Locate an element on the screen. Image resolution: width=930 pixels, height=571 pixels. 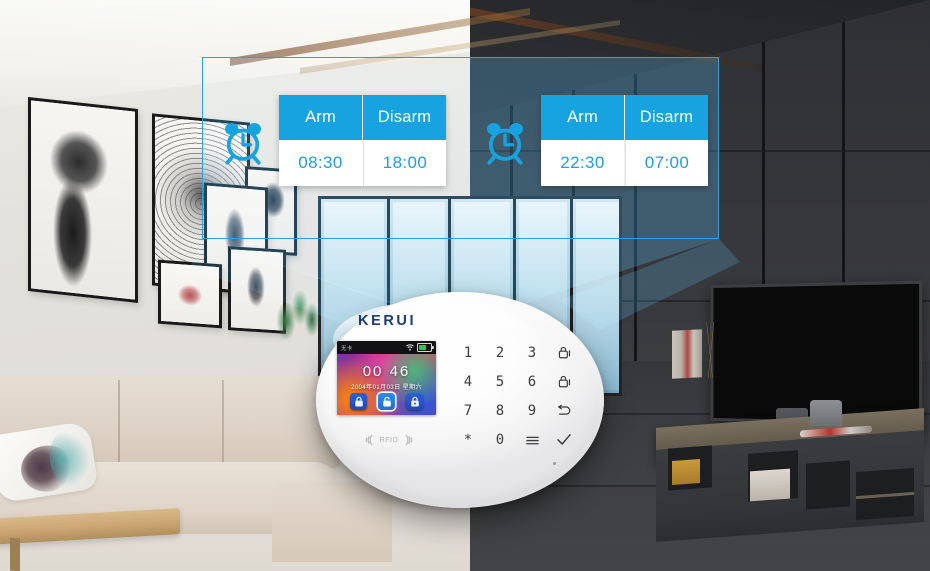
key-back is located at coordinates (564, 410).